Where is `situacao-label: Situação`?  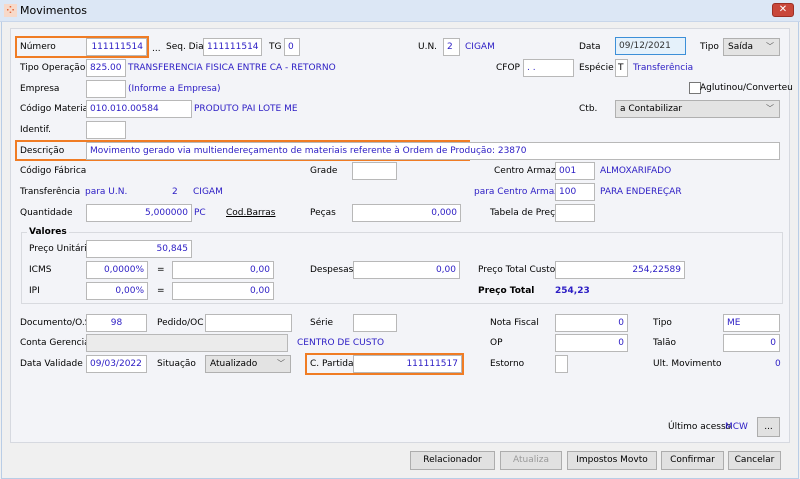 situacao-label: Situação is located at coordinates (176, 364).